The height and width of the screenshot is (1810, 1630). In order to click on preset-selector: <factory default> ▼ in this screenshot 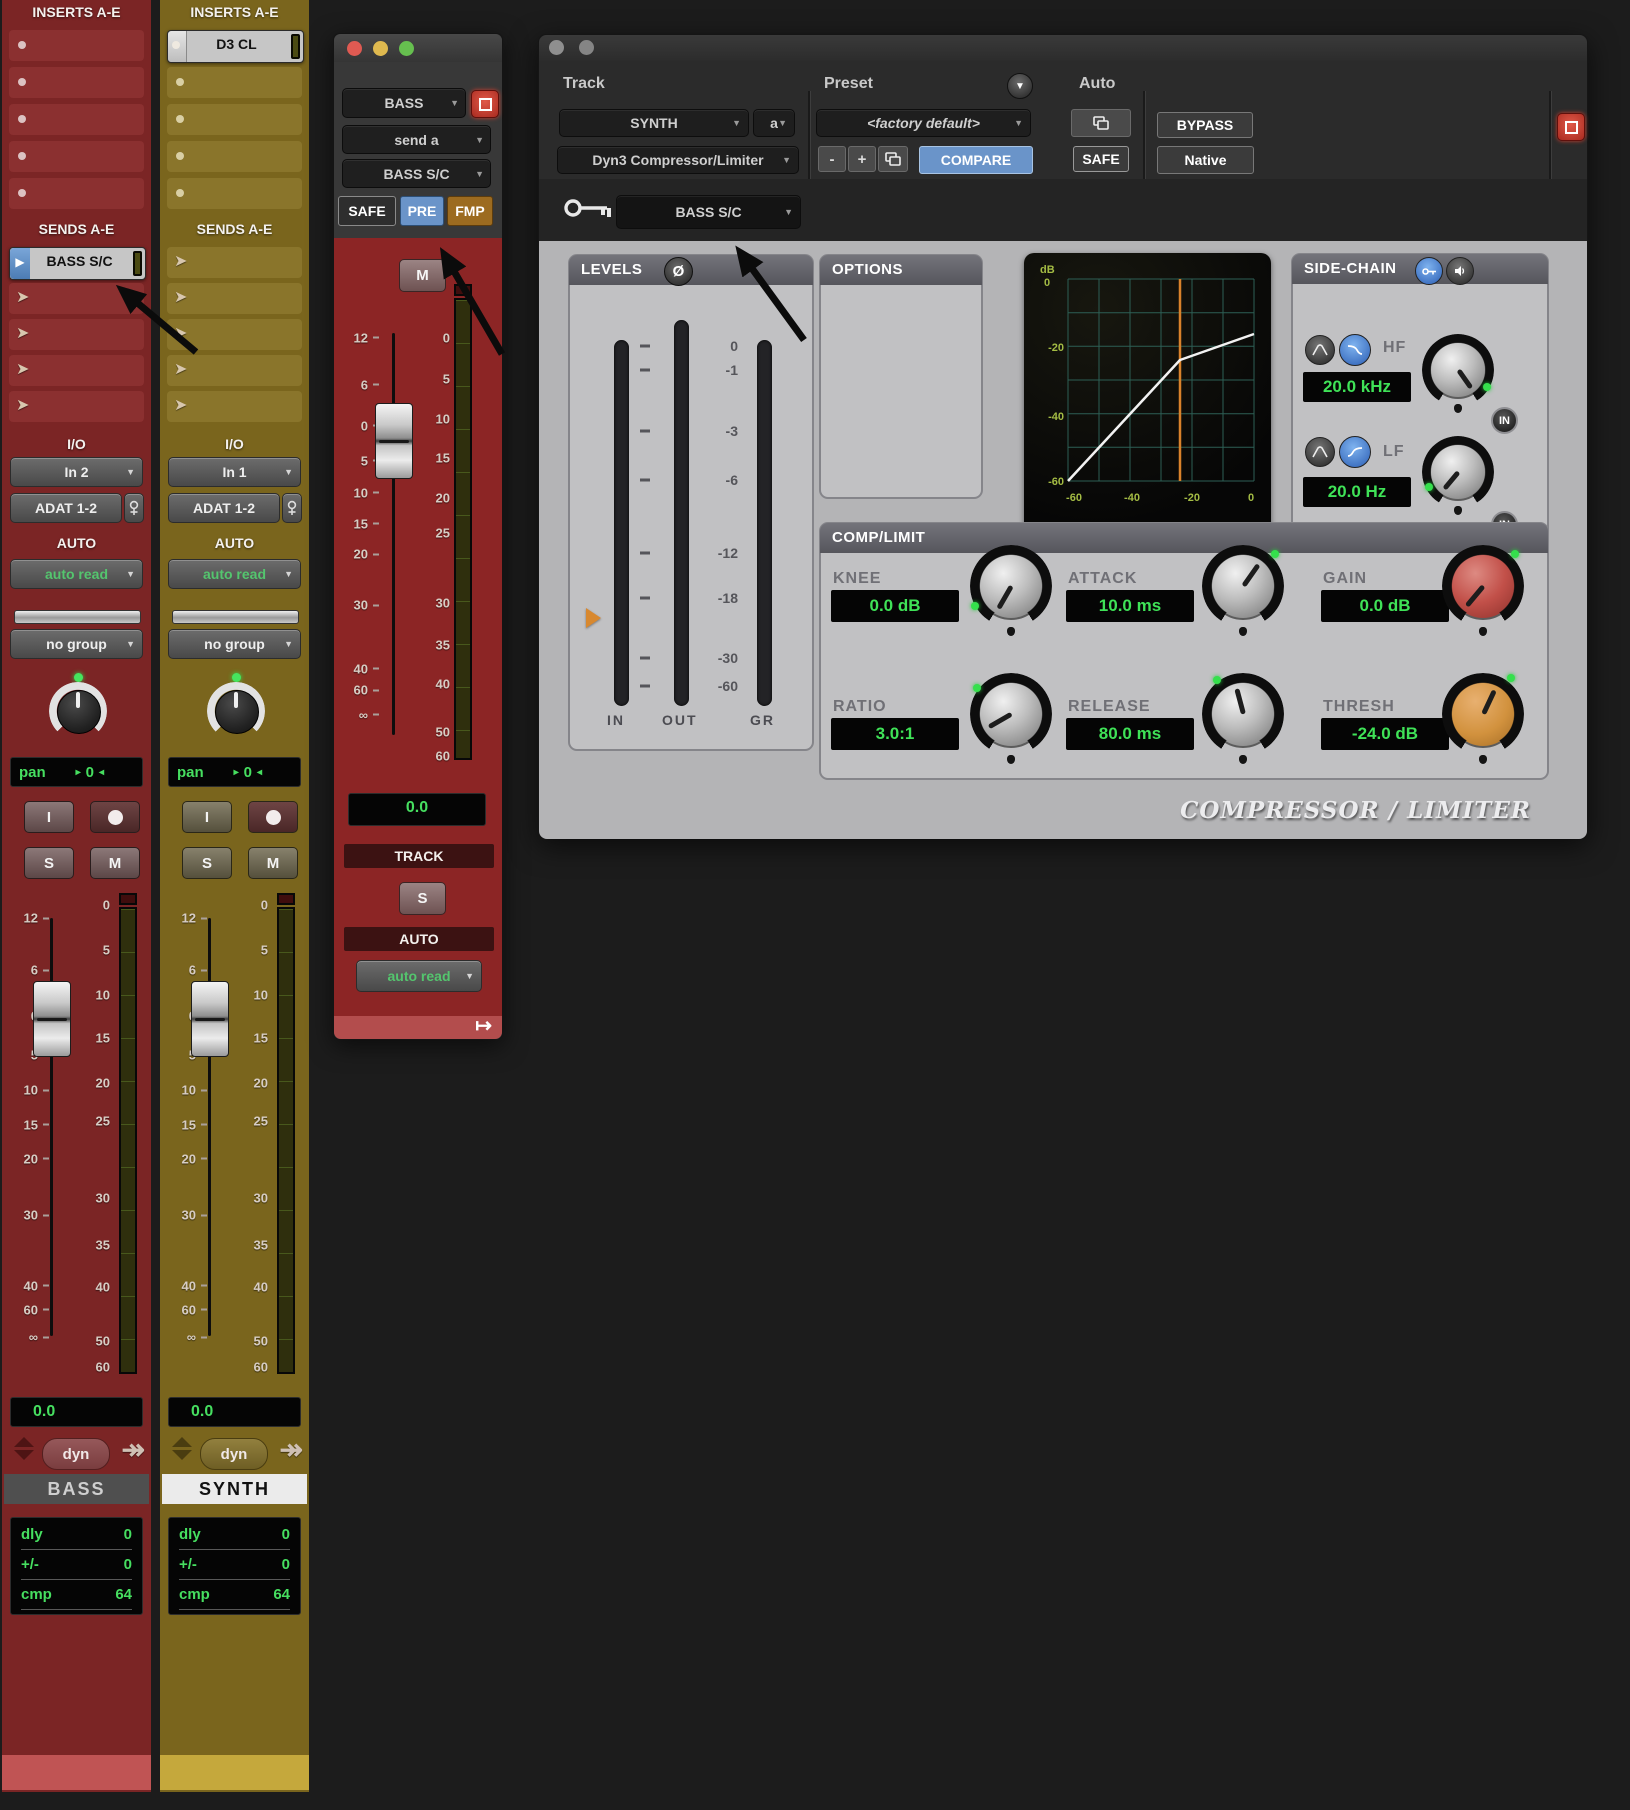, I will do `click(923, 123)`.